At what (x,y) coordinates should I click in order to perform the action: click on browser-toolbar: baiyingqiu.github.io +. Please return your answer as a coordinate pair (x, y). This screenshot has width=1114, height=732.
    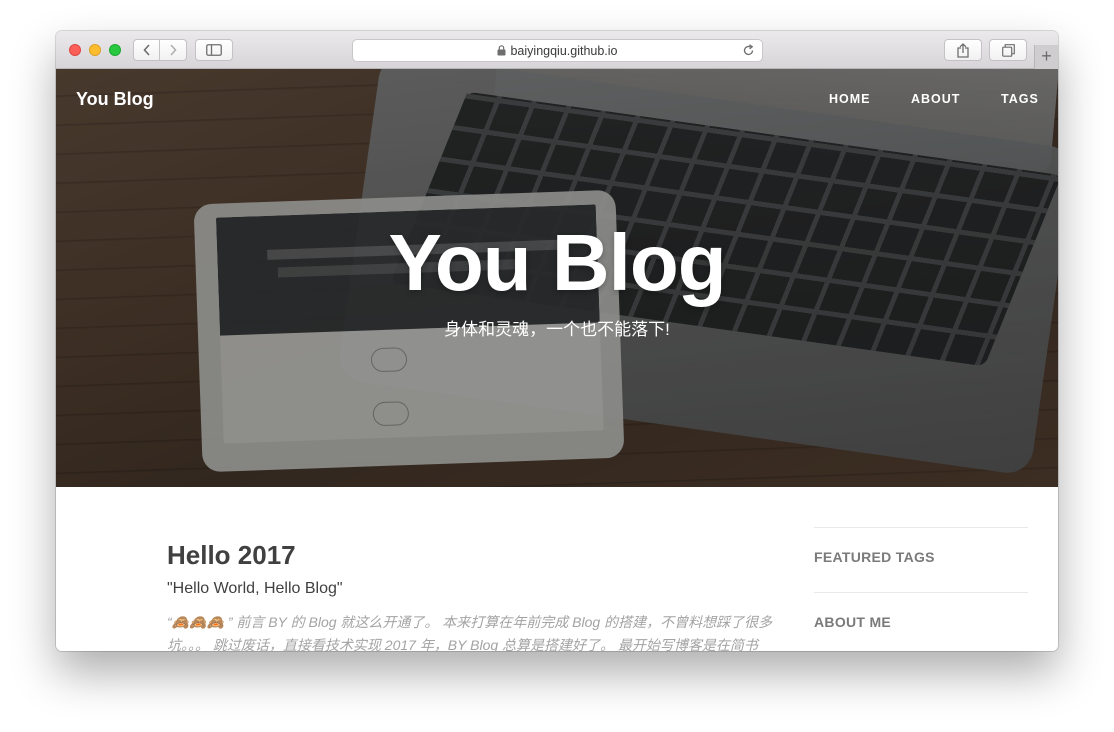
    Looking at the image, I should click on (557, 50).